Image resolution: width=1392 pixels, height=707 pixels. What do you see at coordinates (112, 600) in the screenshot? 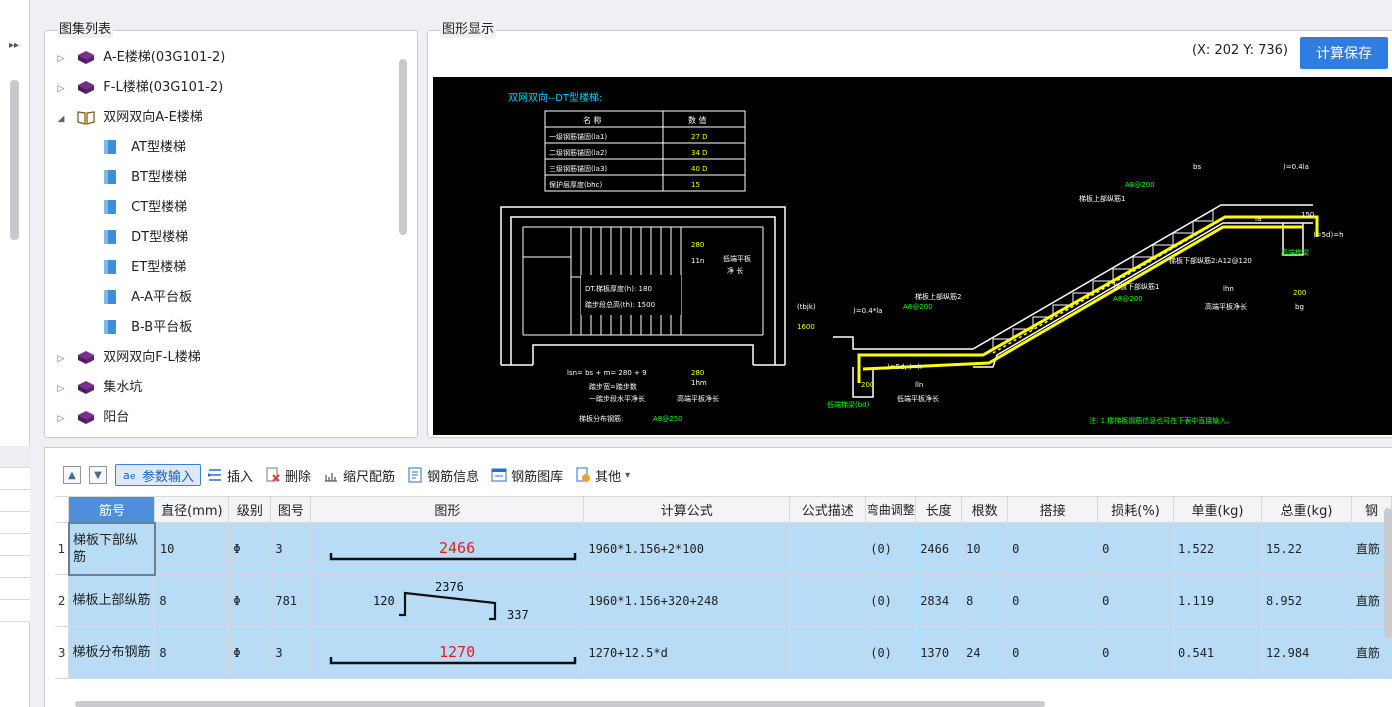
I see `bar-name-cell: 梯板上部纵筋` at bounding box center [112, 600].